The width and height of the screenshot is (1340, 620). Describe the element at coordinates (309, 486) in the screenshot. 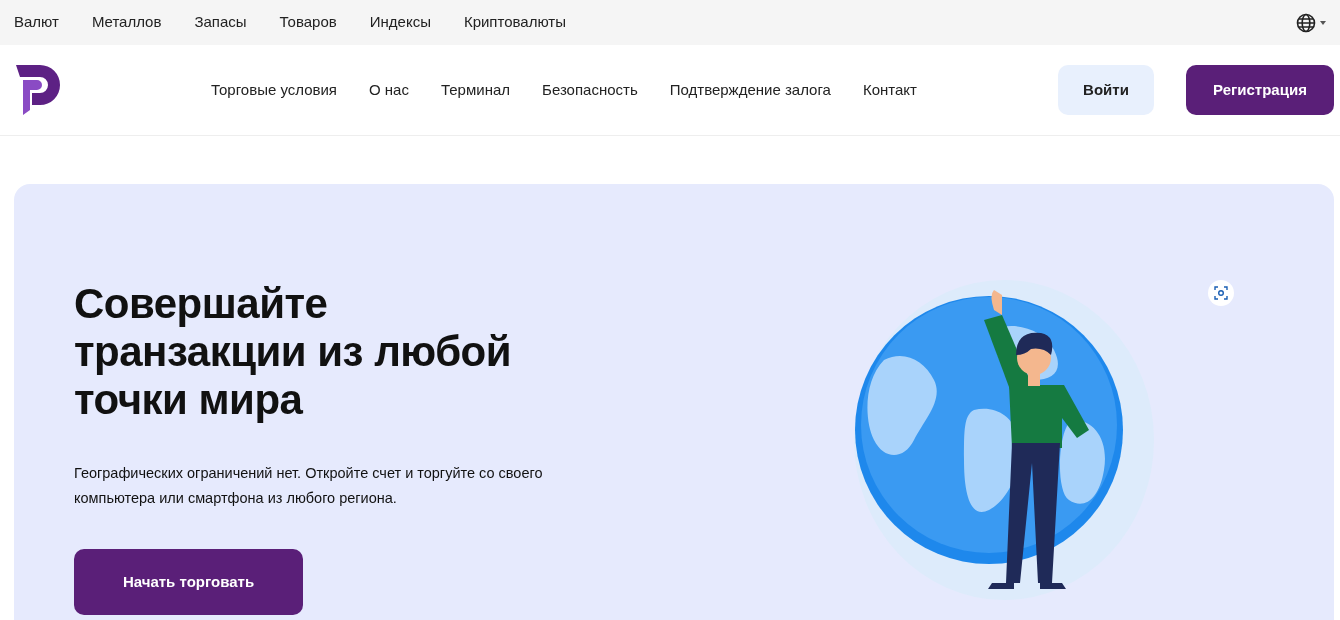

I see `hero-description: Географических ограничений нет. Откройте счет и торгуйте со своего компьютера или смартфона из любого региона.` at that location.